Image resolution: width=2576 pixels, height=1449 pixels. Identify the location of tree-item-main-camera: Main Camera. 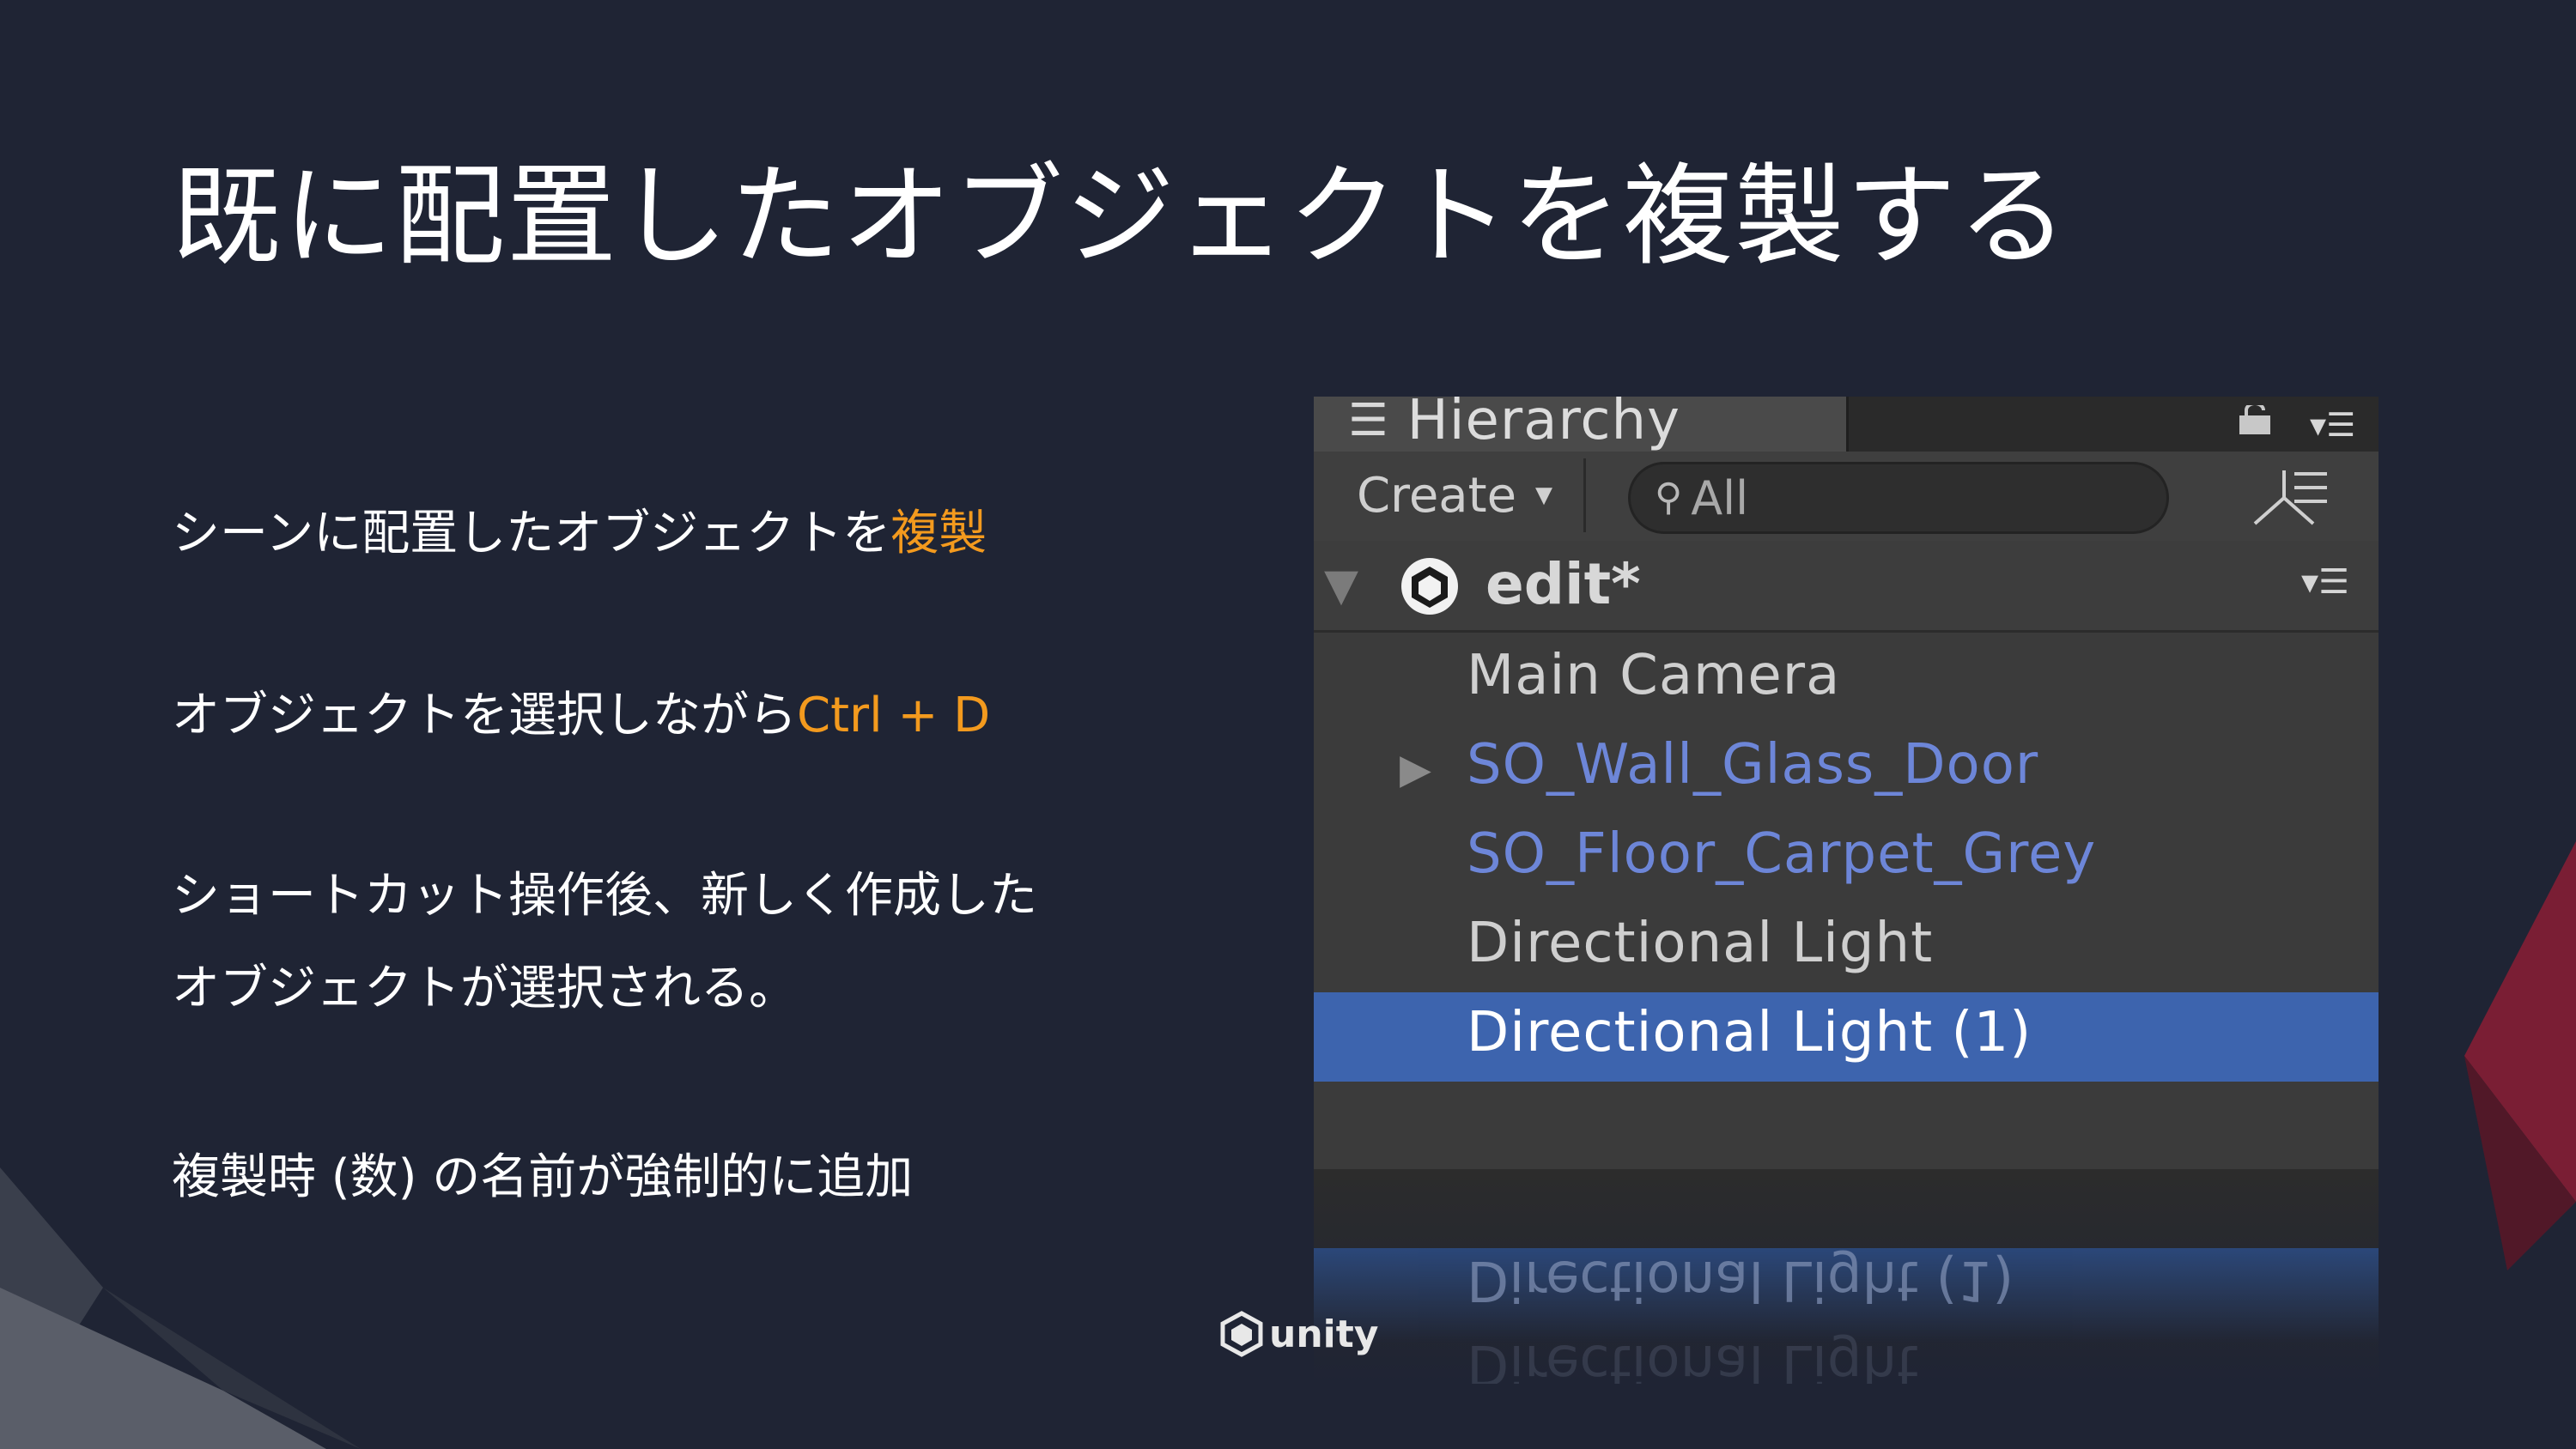
(1846, 679).